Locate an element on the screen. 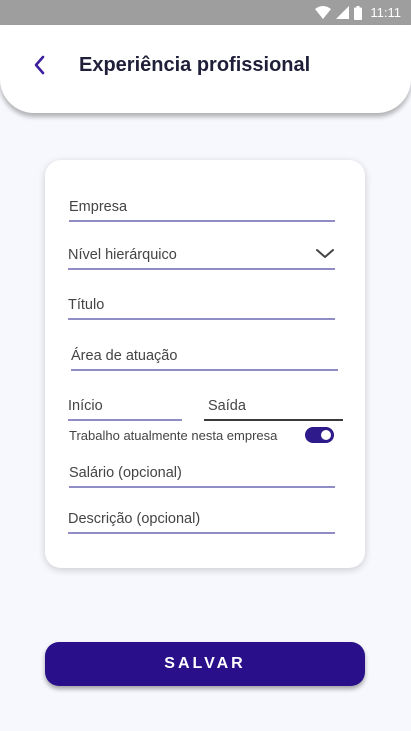 The image size is (411, 731). end-date-placeholder: Saída is located at coordinates (227, 406).